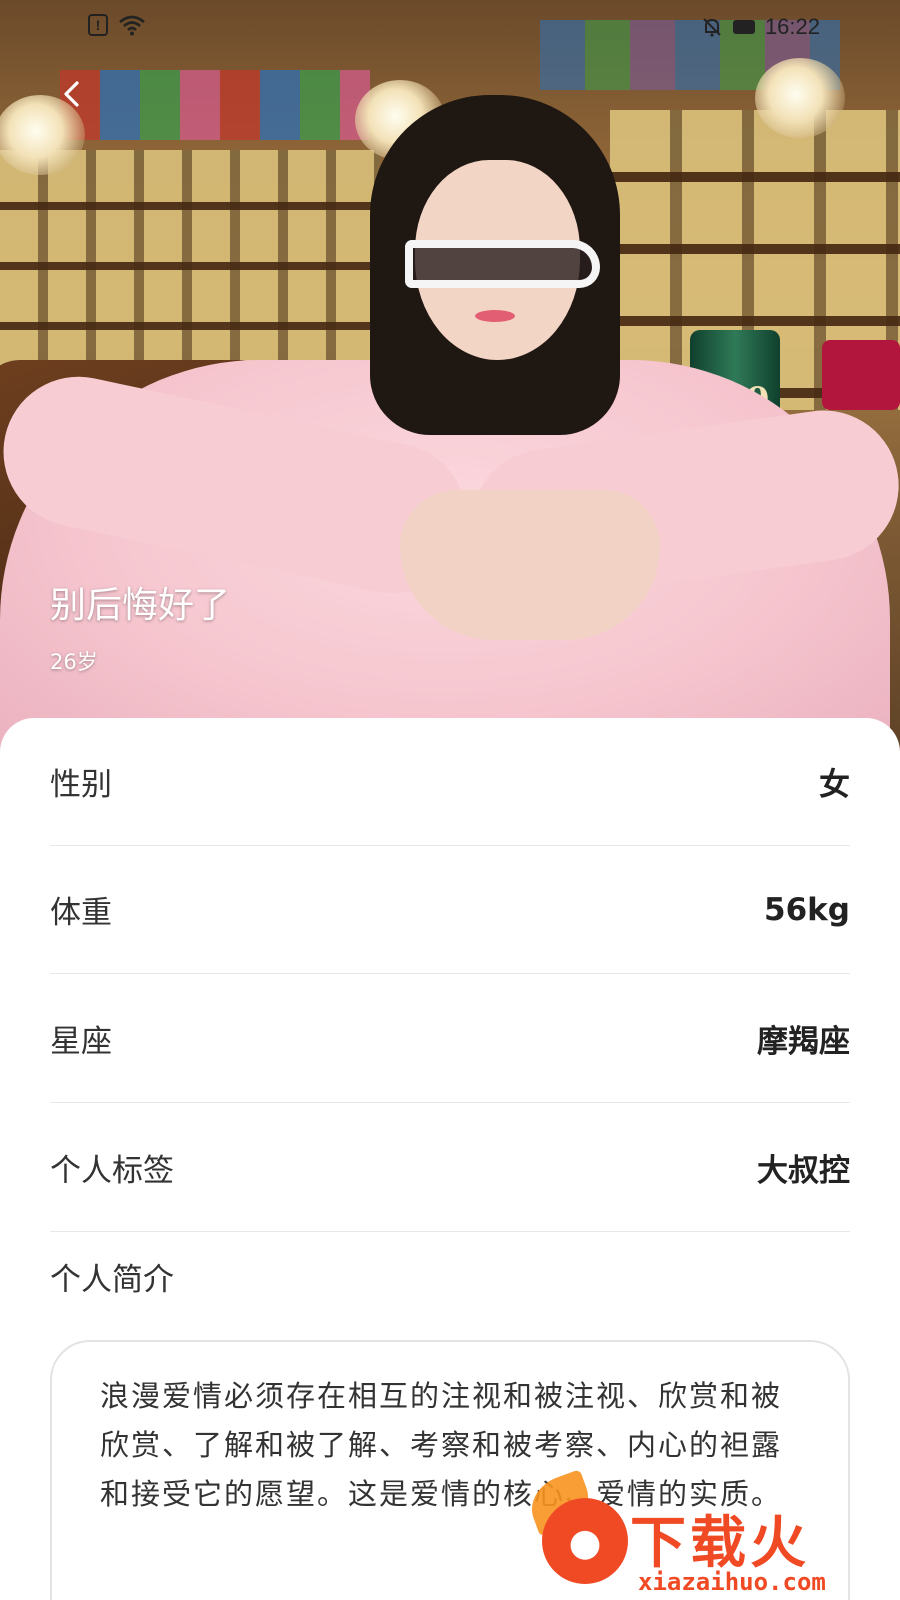  I want to click on watermark-url: xiazaihuo.com, so click(732, 1582).